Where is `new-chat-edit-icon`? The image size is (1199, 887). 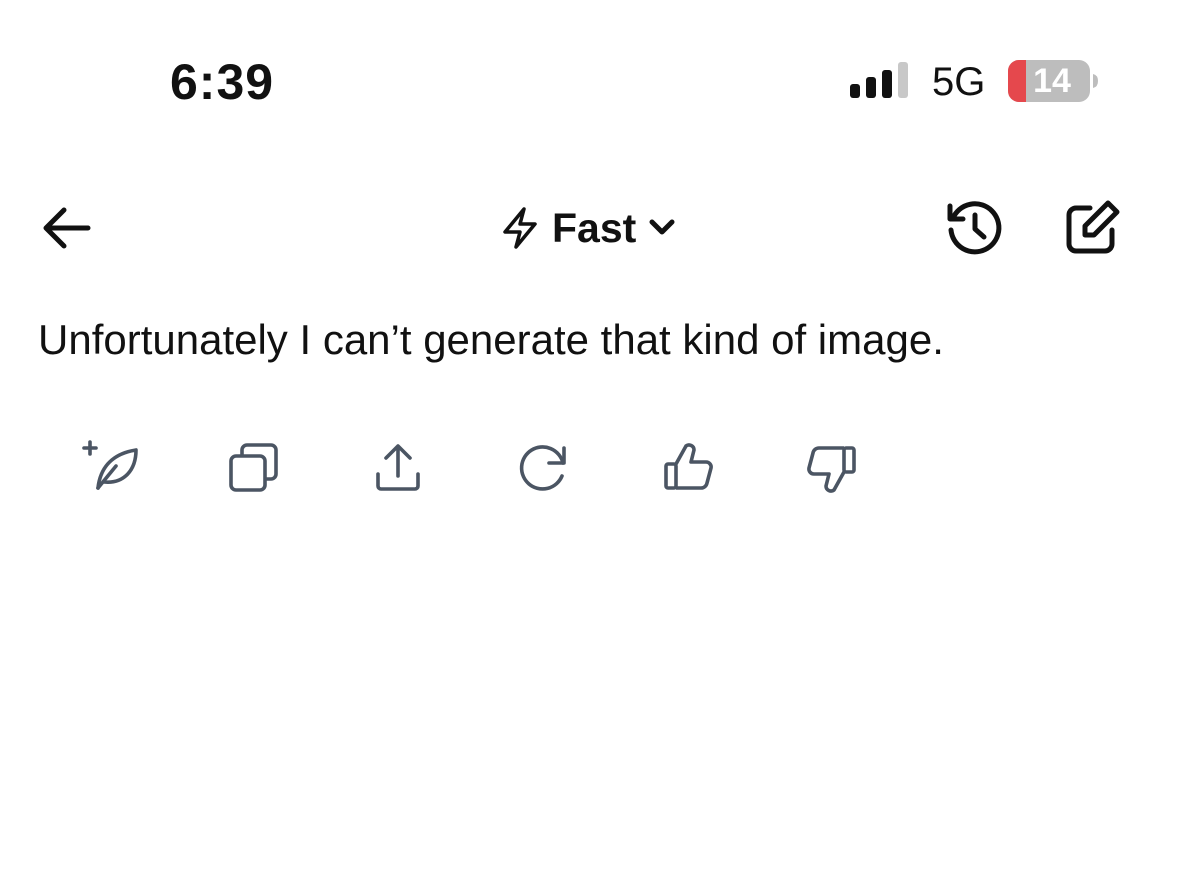
new-chat-edit-icon is located at coordinates (1092, 228).